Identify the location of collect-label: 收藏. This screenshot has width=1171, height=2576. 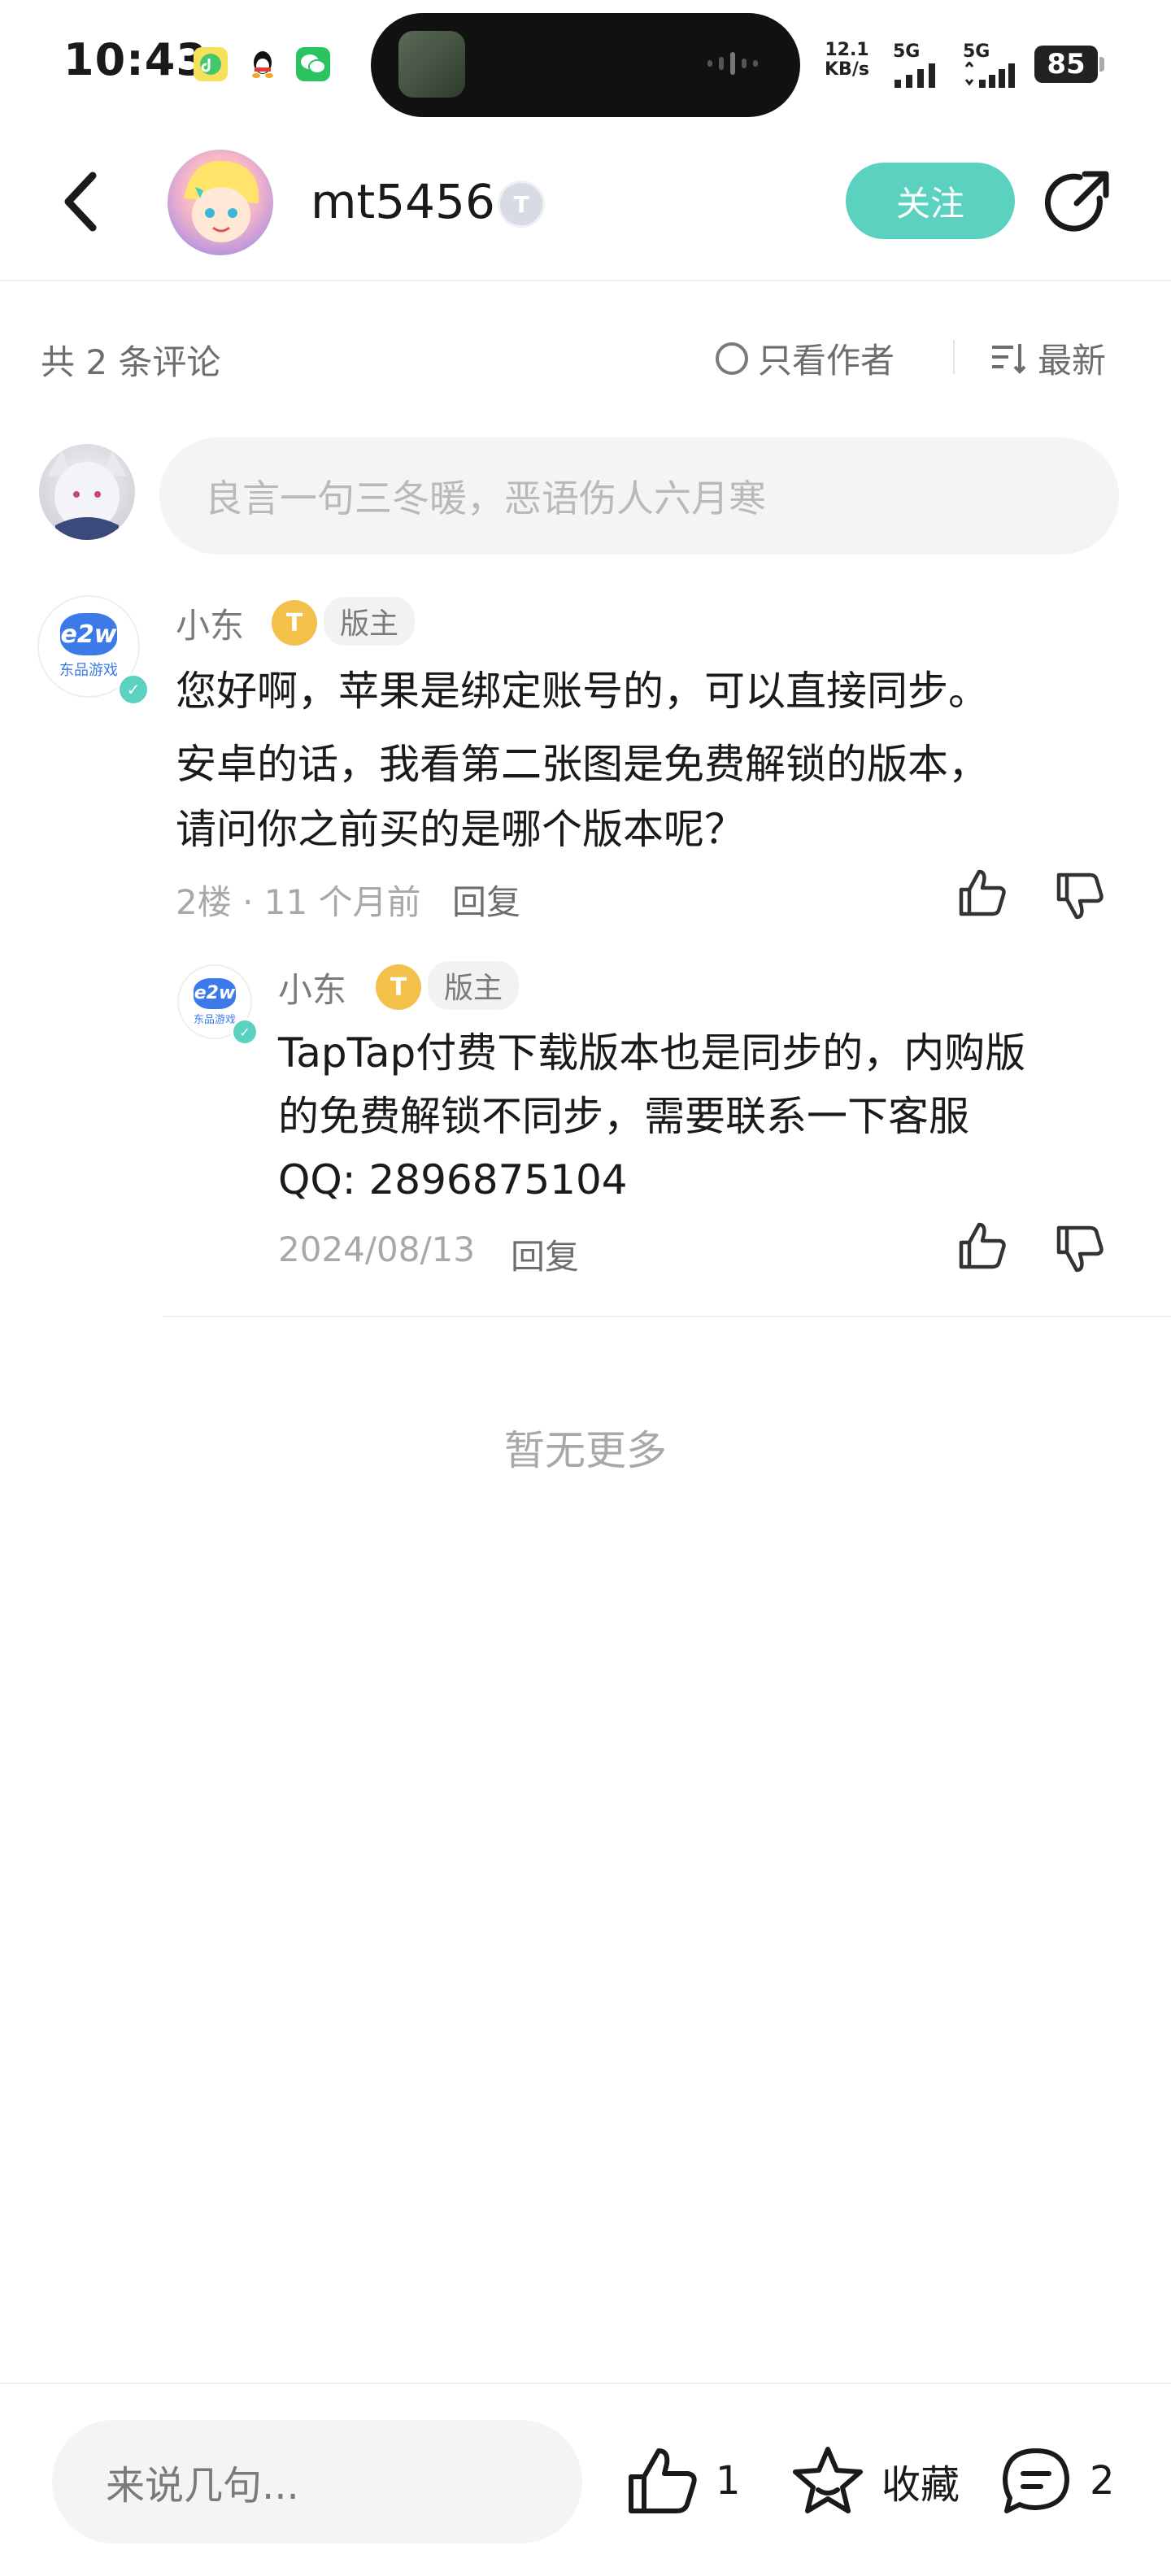
(921, 2485).